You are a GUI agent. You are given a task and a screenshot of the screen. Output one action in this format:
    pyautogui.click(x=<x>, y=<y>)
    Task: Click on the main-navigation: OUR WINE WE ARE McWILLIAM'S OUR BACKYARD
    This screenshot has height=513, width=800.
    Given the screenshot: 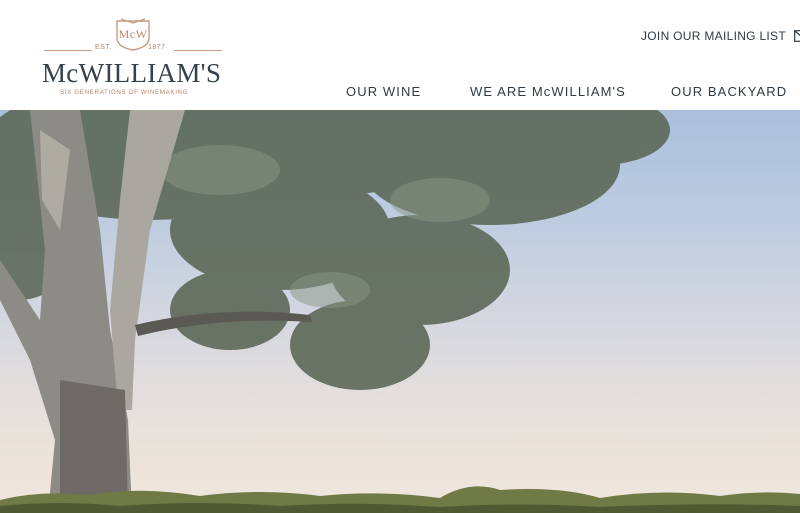 What is the action you would take?
    pyautogui.click(x=400, y=92)
    